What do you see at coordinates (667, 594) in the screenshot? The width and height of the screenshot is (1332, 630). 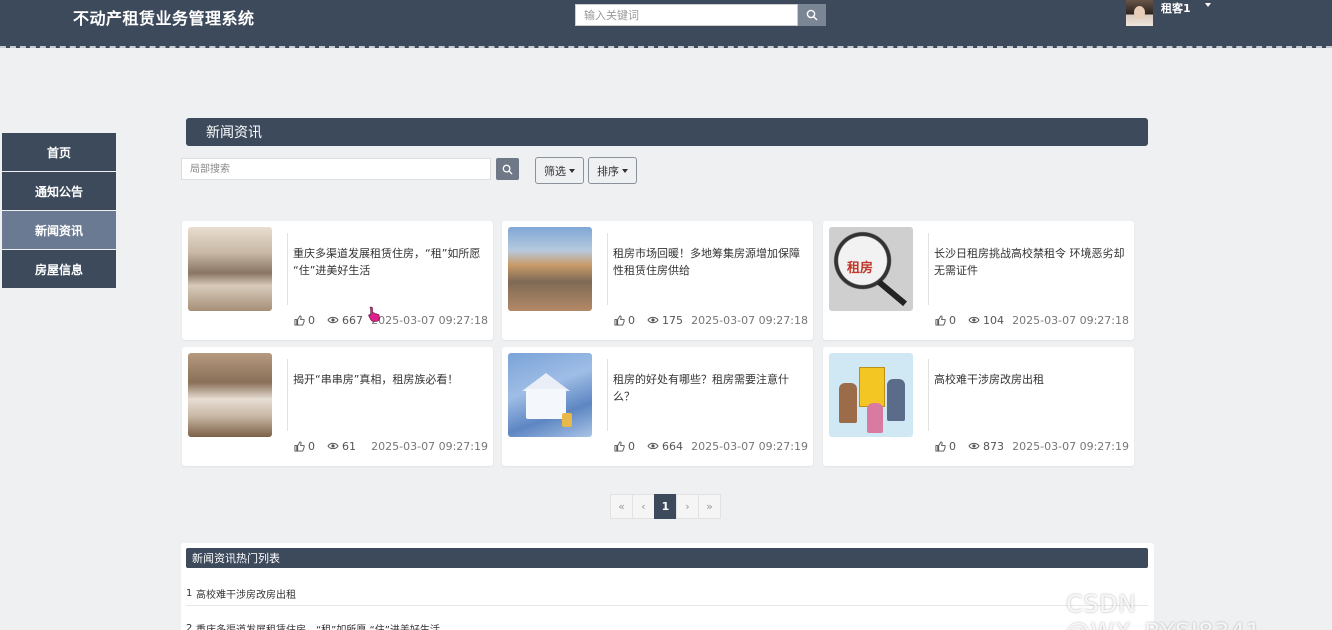 I see `hot-list-item: 1 高校难干涉房改房出租` at bounding box center [667, 594].